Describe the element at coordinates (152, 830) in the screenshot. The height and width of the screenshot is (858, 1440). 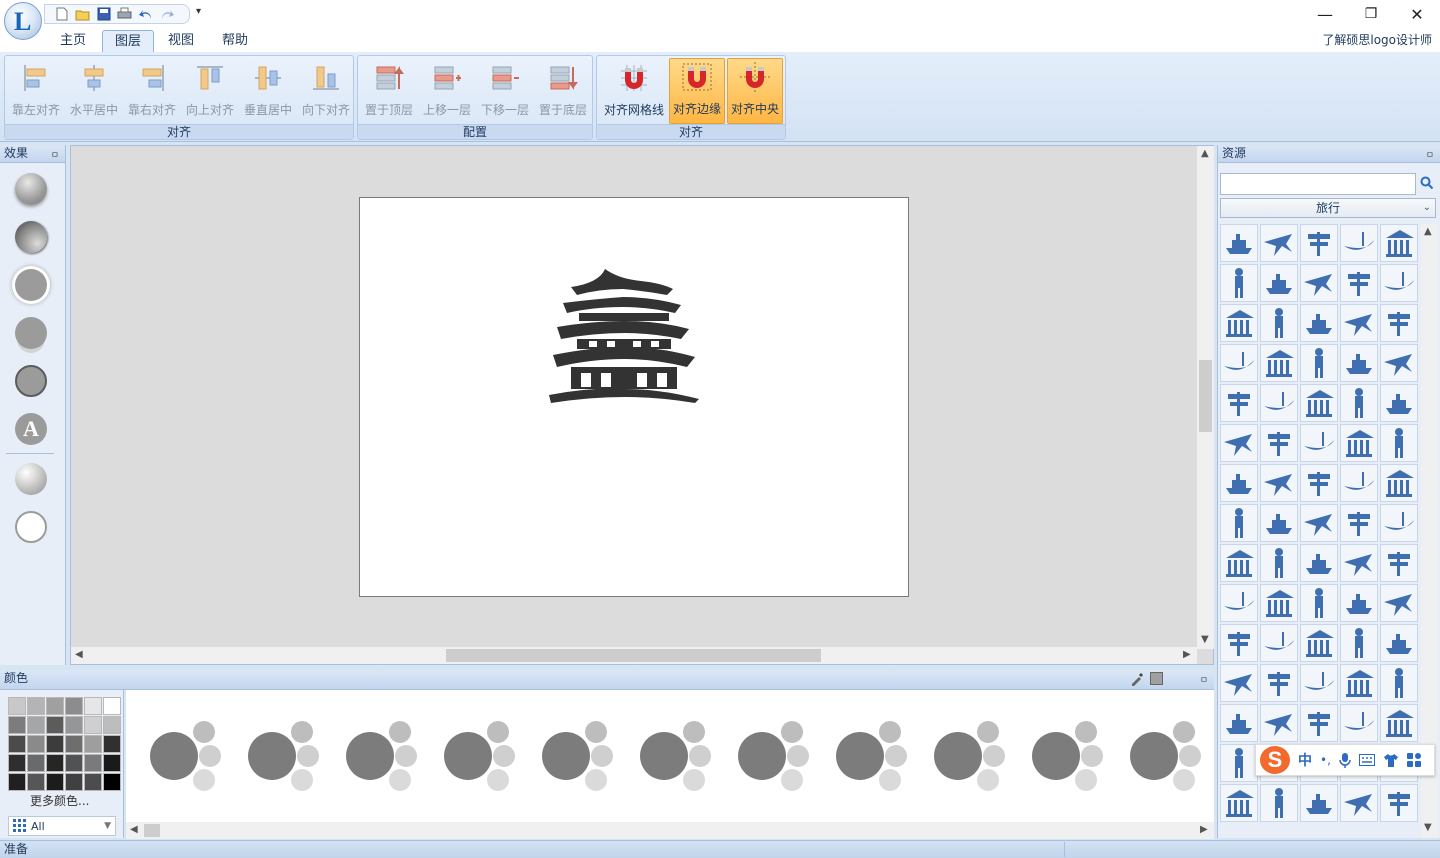
I see `color-schemes-scroll-thumb` at that location.